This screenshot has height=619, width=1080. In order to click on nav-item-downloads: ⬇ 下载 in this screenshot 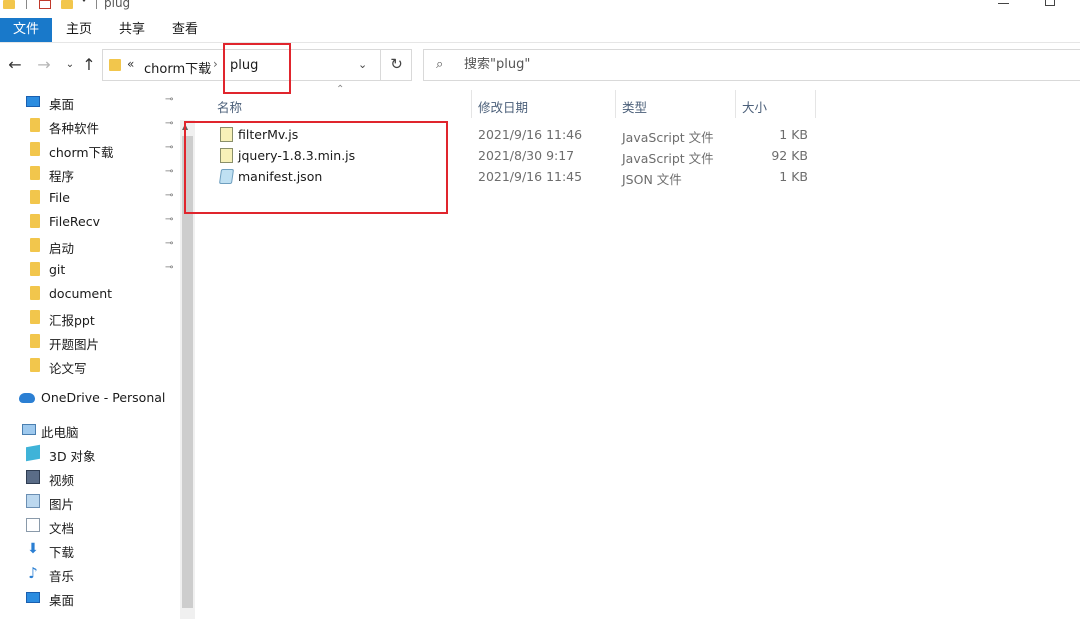, I will do `click(90, 550)`.